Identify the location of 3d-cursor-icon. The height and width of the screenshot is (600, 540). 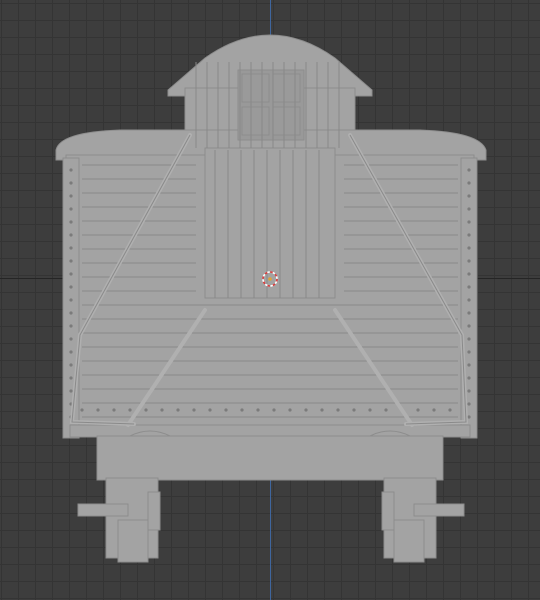
(270, 279).